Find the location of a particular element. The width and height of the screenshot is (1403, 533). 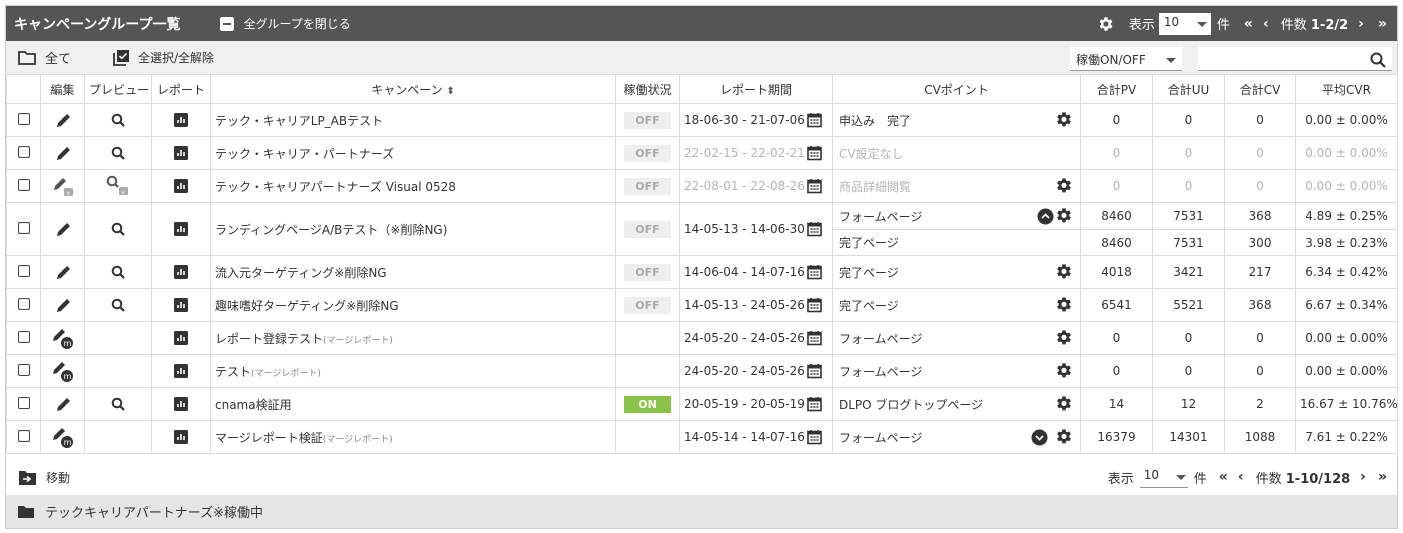

status-toggle: ON is located at coordinates (647, 404).